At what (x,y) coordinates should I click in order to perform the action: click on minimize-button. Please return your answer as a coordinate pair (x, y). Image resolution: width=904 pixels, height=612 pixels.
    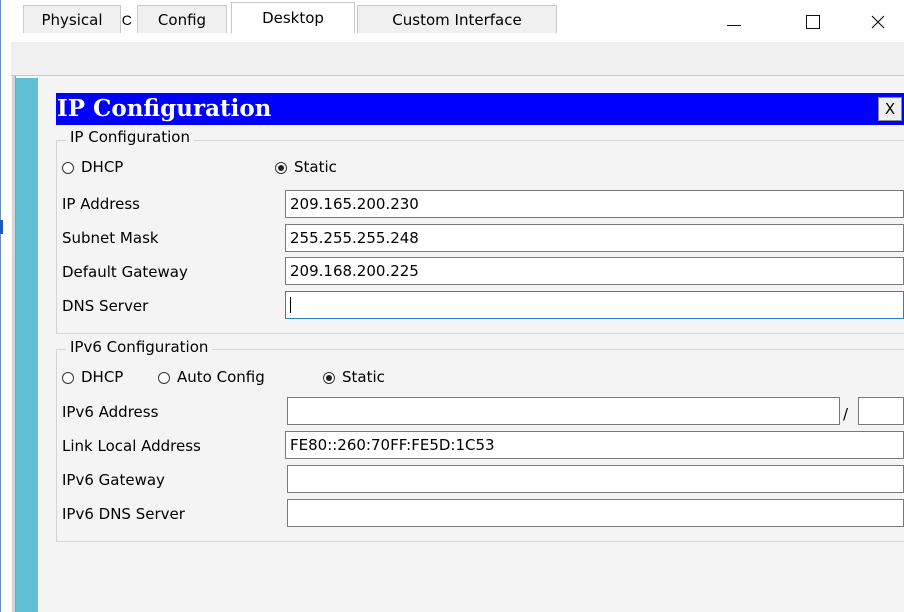
    Looking at the image, I should click on (734, 22).